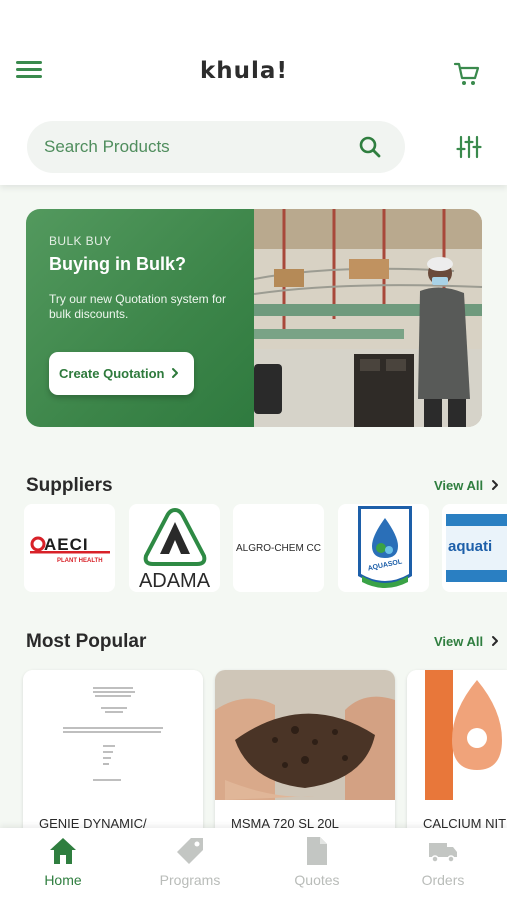  I want to click on product-card: MSMA 720 SL 20L, so click(305, 755).